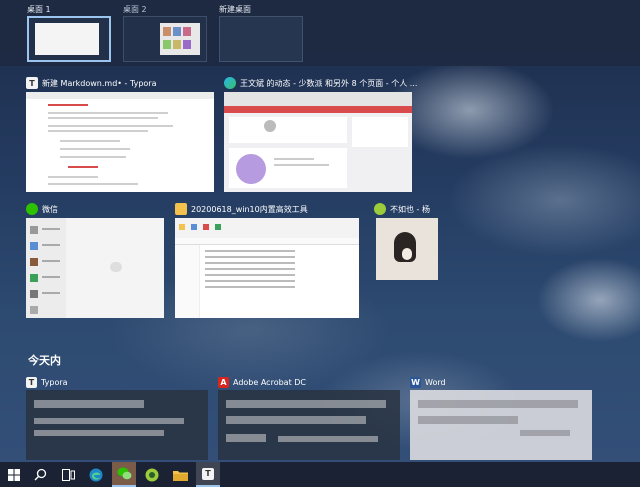  I want to click on timeline-item-word: W Word, so click(501, 418).